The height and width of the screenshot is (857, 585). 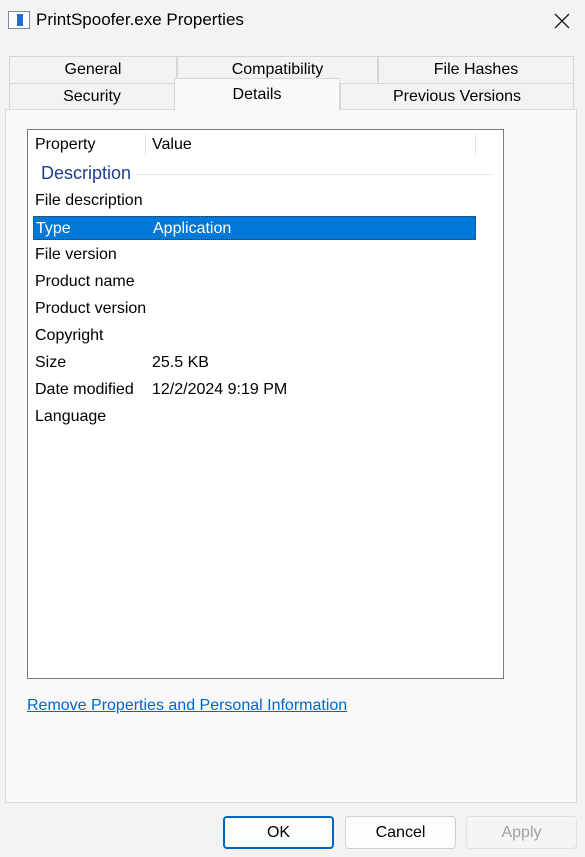 What do you see at coordinates (254, 363) in the screenshot?
I see `list-item: Size 25.5 KB` at bounding box center [254, 363].